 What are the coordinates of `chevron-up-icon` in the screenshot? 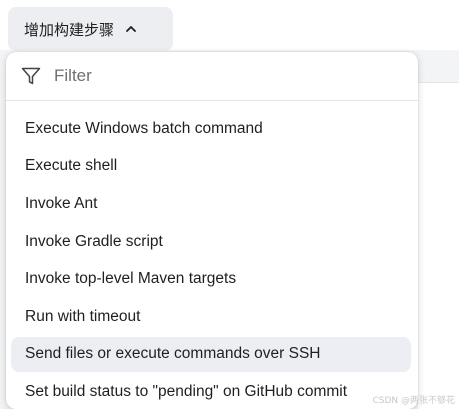 It's located at (131, 29).